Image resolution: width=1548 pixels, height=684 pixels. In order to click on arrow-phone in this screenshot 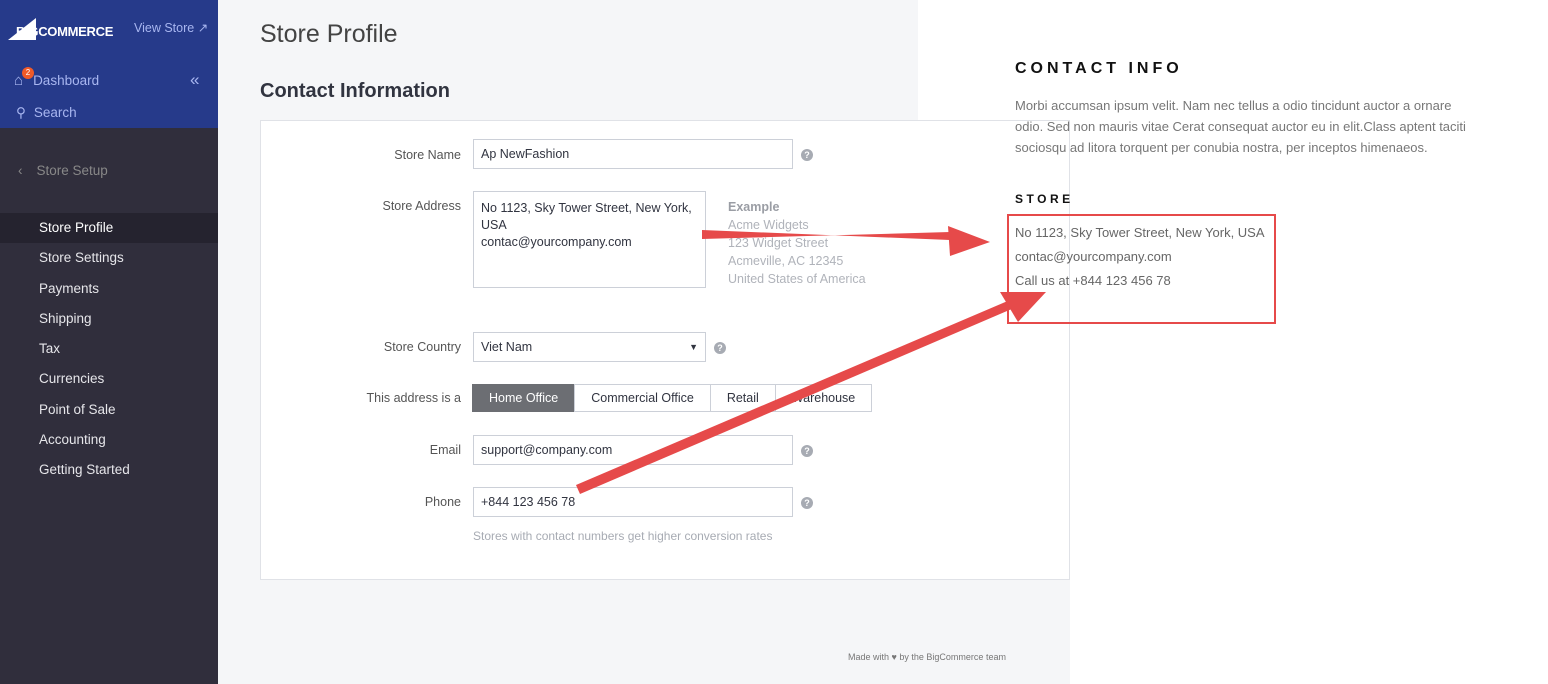, I will do `click(811, 393)`.